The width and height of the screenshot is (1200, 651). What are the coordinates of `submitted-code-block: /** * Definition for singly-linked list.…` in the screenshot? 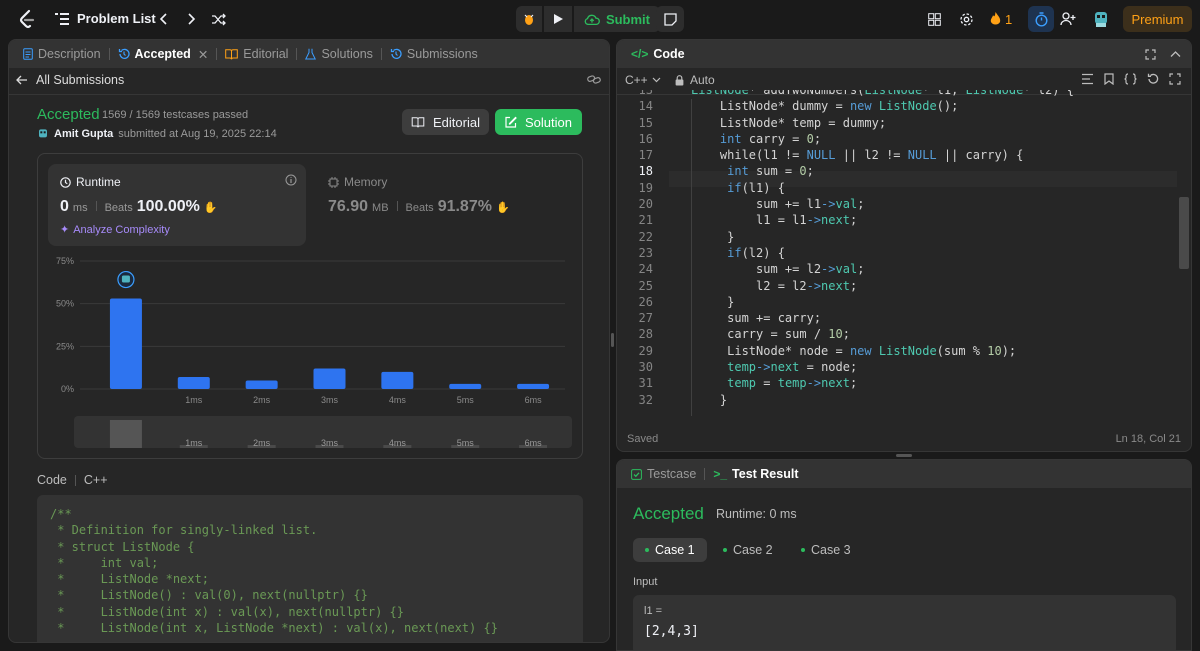 It's located at (310, 568).